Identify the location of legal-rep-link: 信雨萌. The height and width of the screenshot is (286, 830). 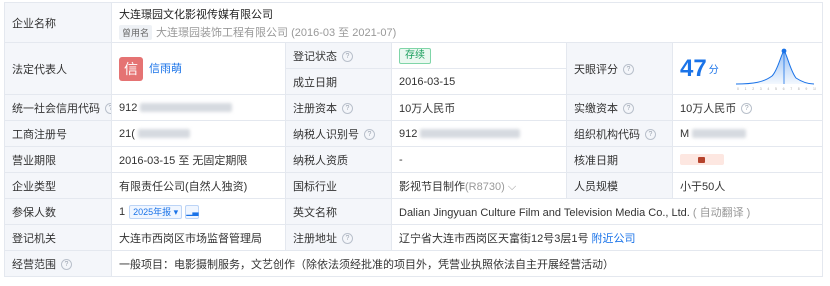
(165, 68).